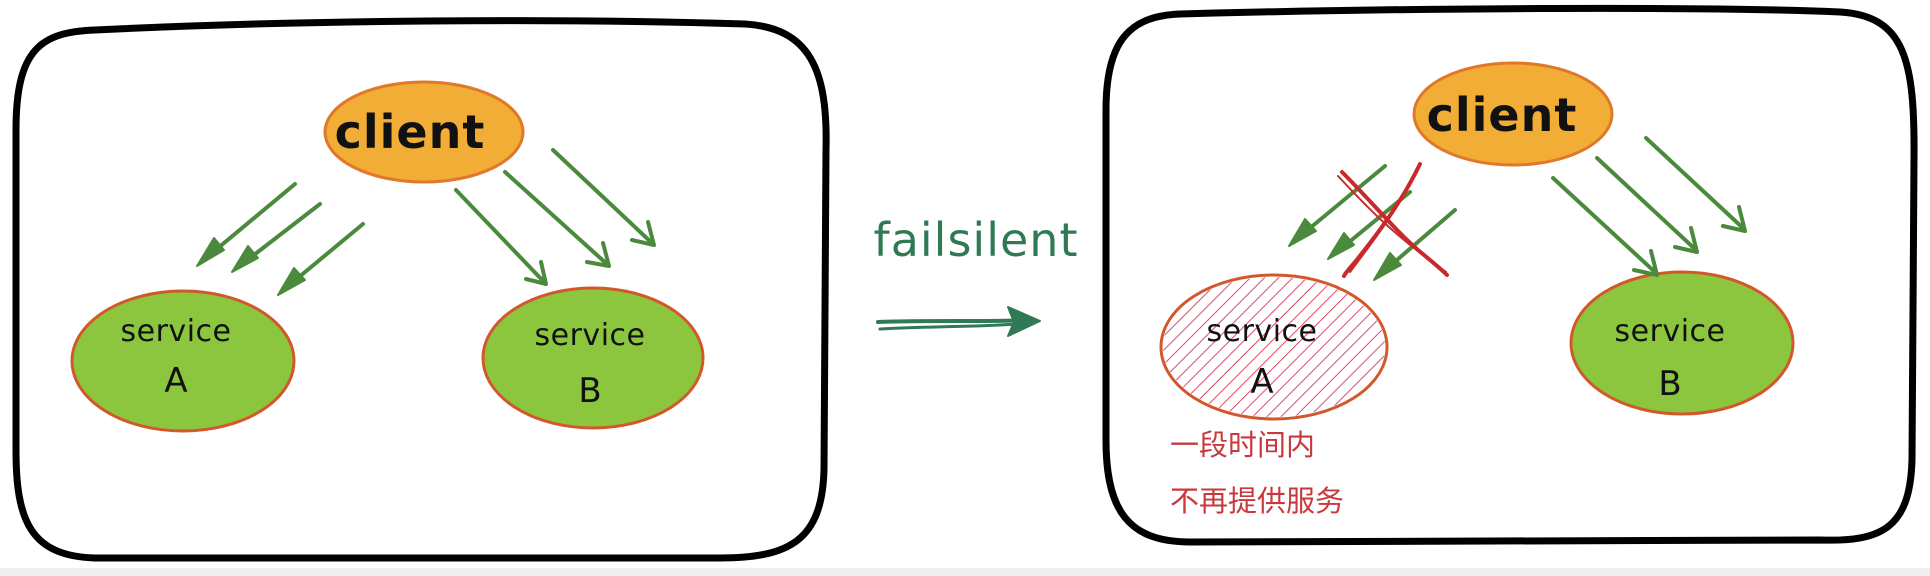  What do you see at coordinates (976, 275) in the screenshot?
I see `transition: failsilent` at bounding box center [976, 275].